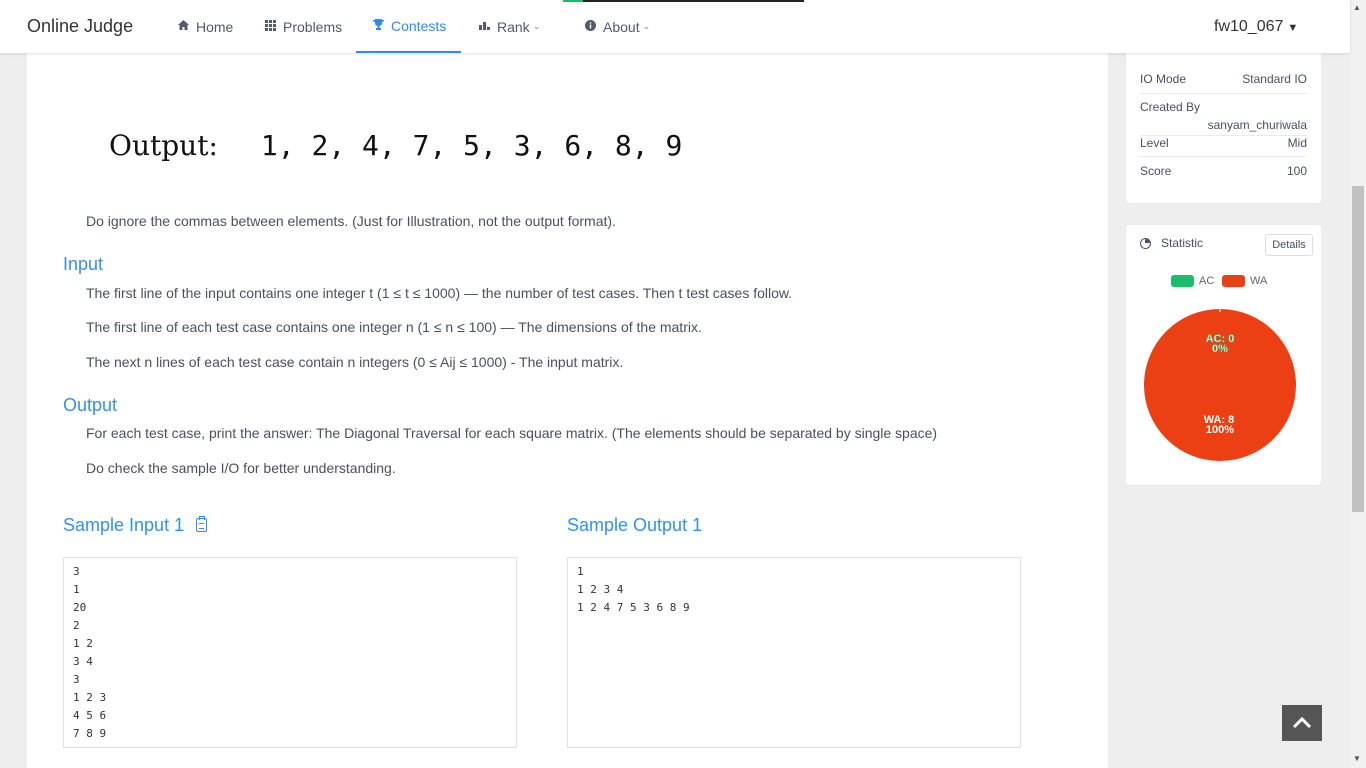 The height and width of the screenshot is (768, 1366). I want to click on io-mode-label: IO Mode, so click(1163, 79).